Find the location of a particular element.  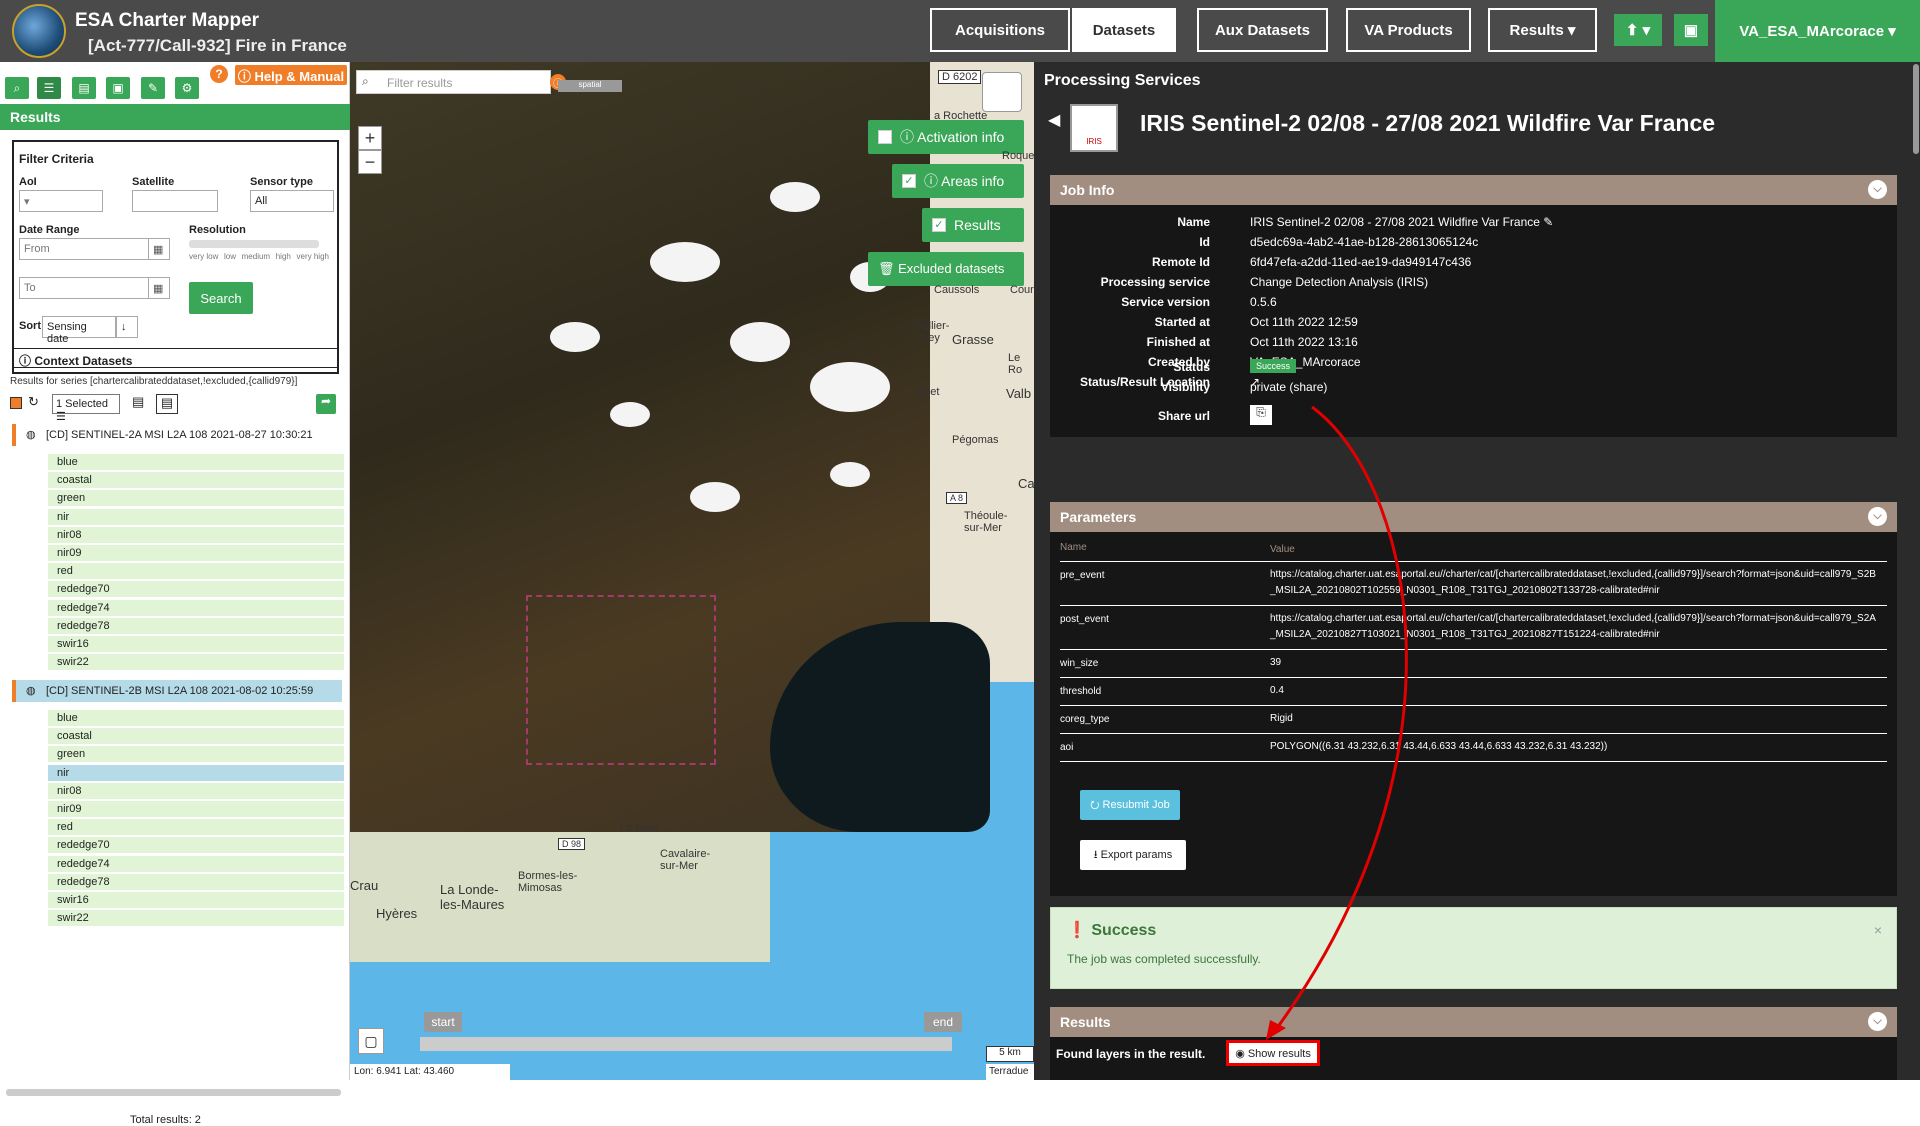

timeline-start: start is located at coordinates (443, 1022).